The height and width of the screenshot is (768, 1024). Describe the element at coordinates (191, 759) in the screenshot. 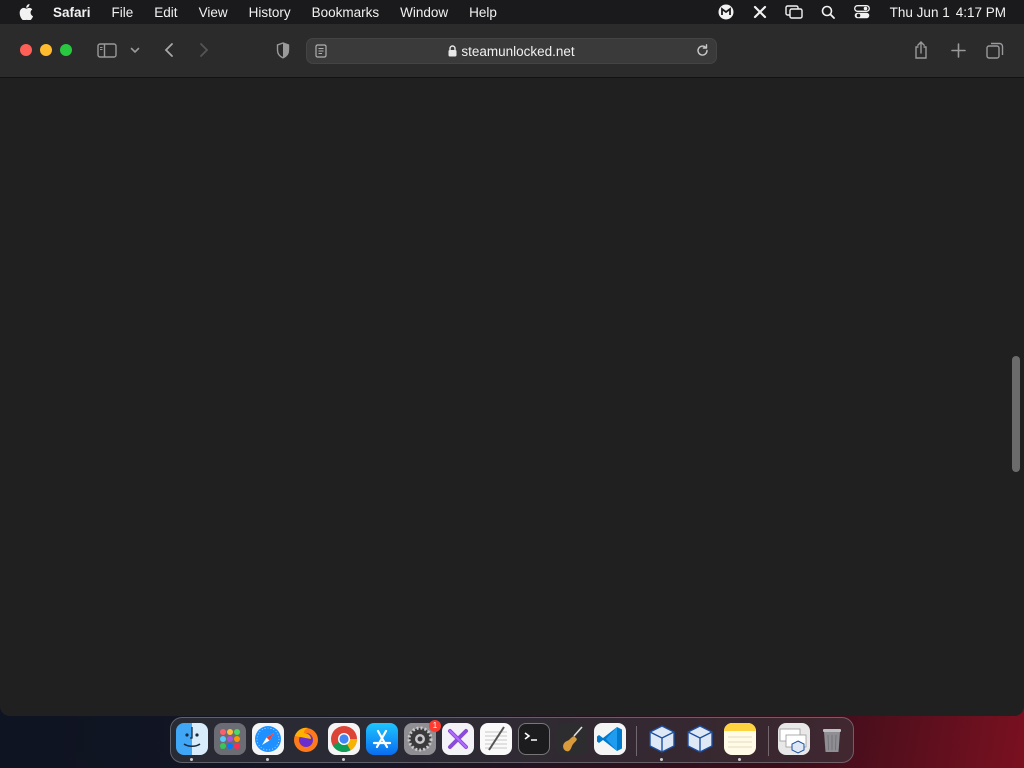

I see `finder-running-indicator` at that location.